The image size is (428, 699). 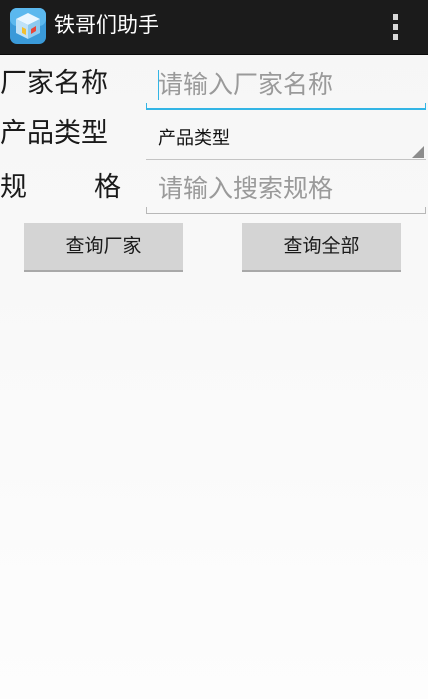 I want to click on spec-label-char-1: 规, so click(x=13, y=187).